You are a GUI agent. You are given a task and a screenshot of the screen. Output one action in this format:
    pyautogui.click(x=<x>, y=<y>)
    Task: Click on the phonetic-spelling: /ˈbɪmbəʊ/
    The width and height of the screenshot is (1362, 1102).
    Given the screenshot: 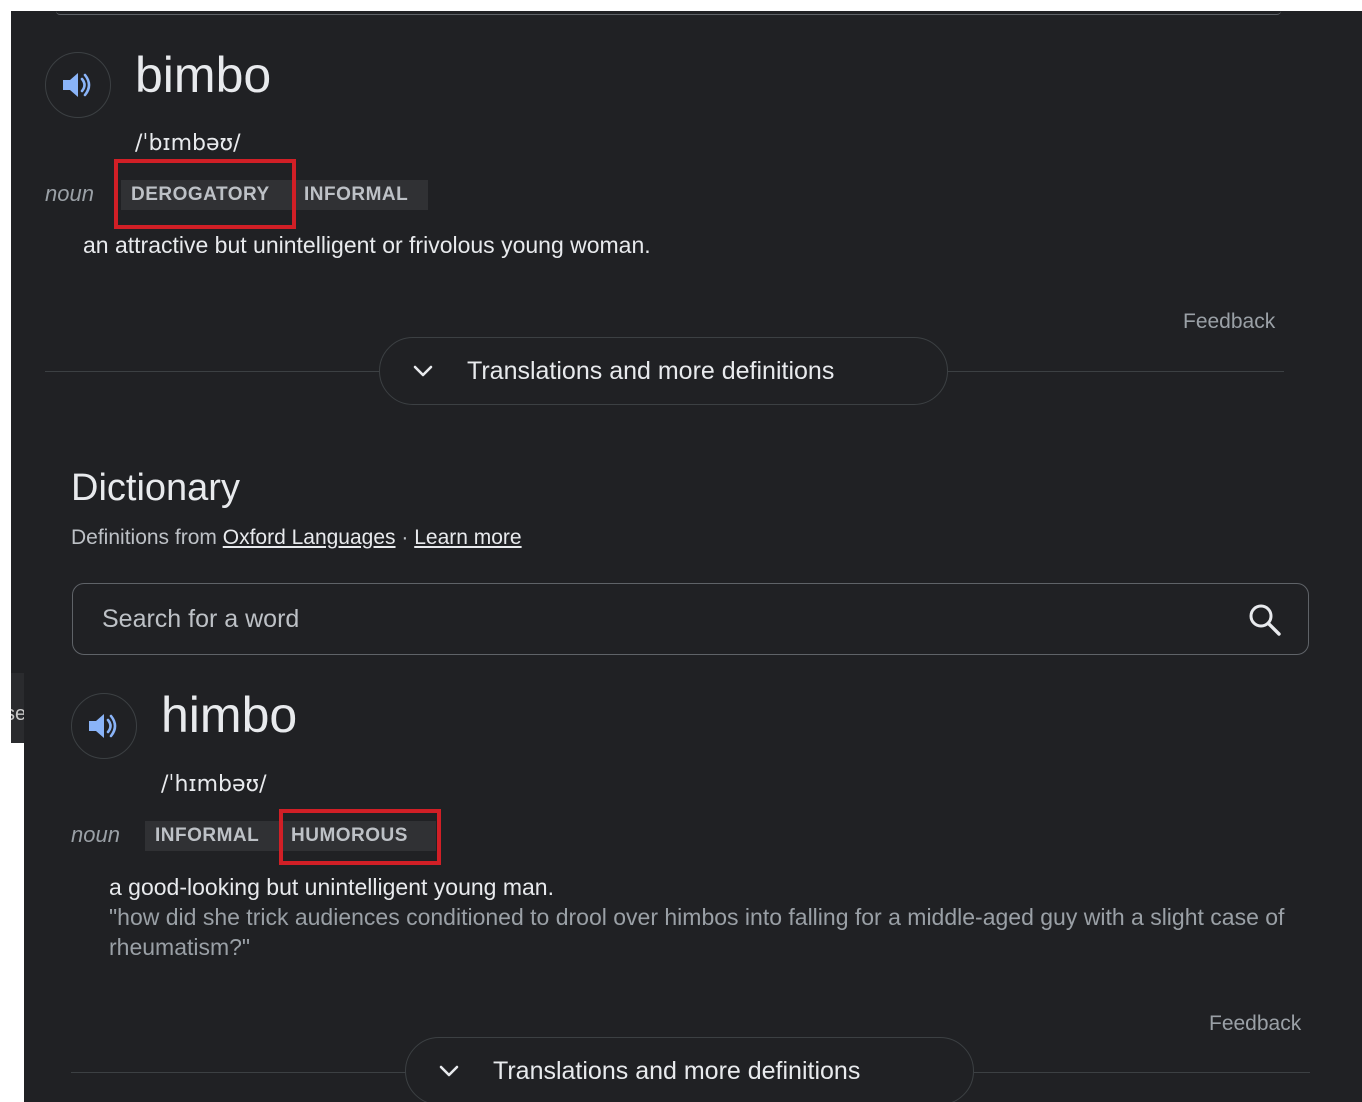 What is the action you would take?
    pyautogui.click(x=188, y=143)
    